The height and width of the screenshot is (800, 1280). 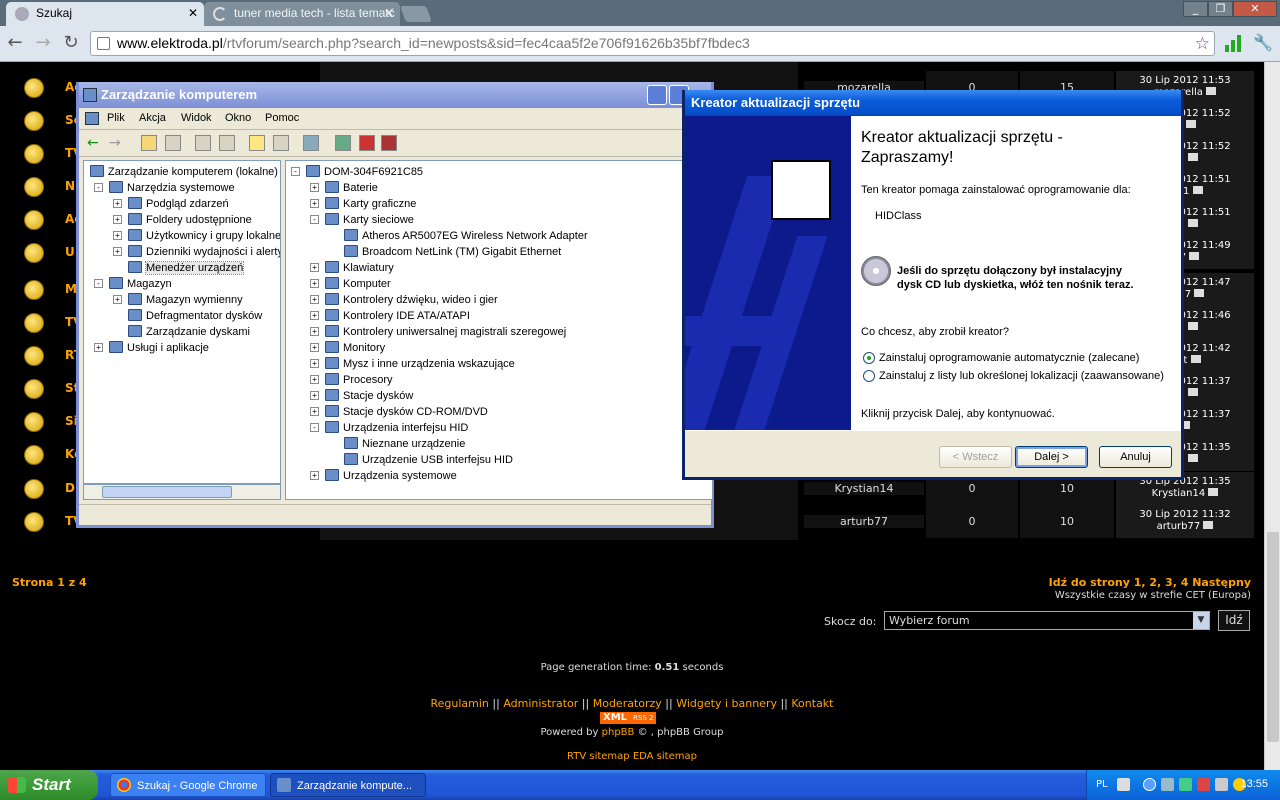 I want to click on menu-akcja: Akcja, so click(x=152, y=118).